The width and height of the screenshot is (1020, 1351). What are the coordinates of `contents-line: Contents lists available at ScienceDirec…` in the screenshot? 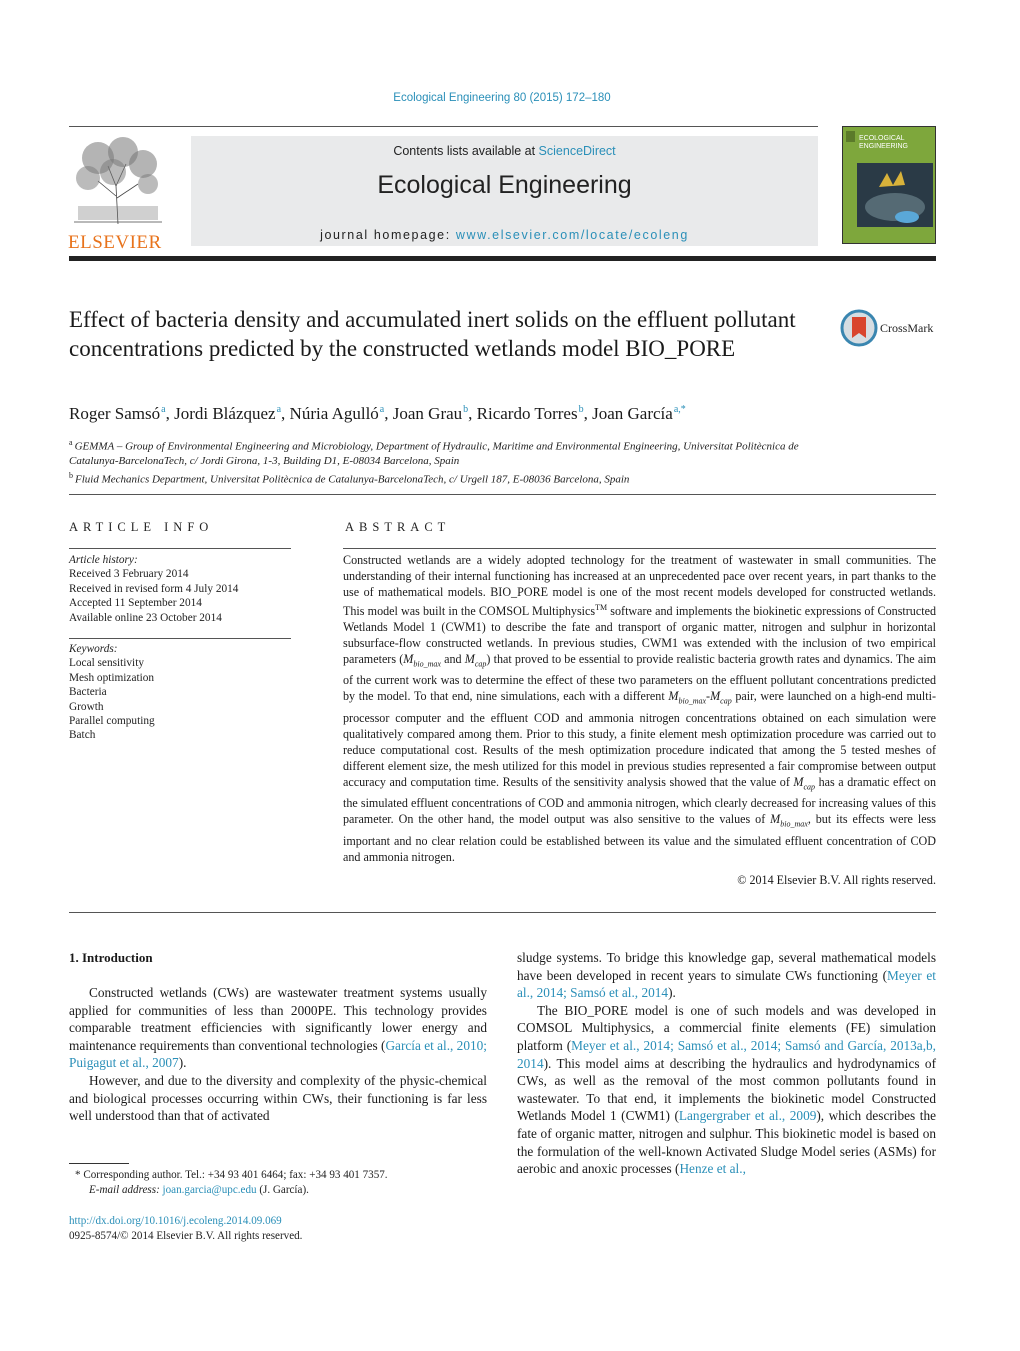 It's located at (504, 151).